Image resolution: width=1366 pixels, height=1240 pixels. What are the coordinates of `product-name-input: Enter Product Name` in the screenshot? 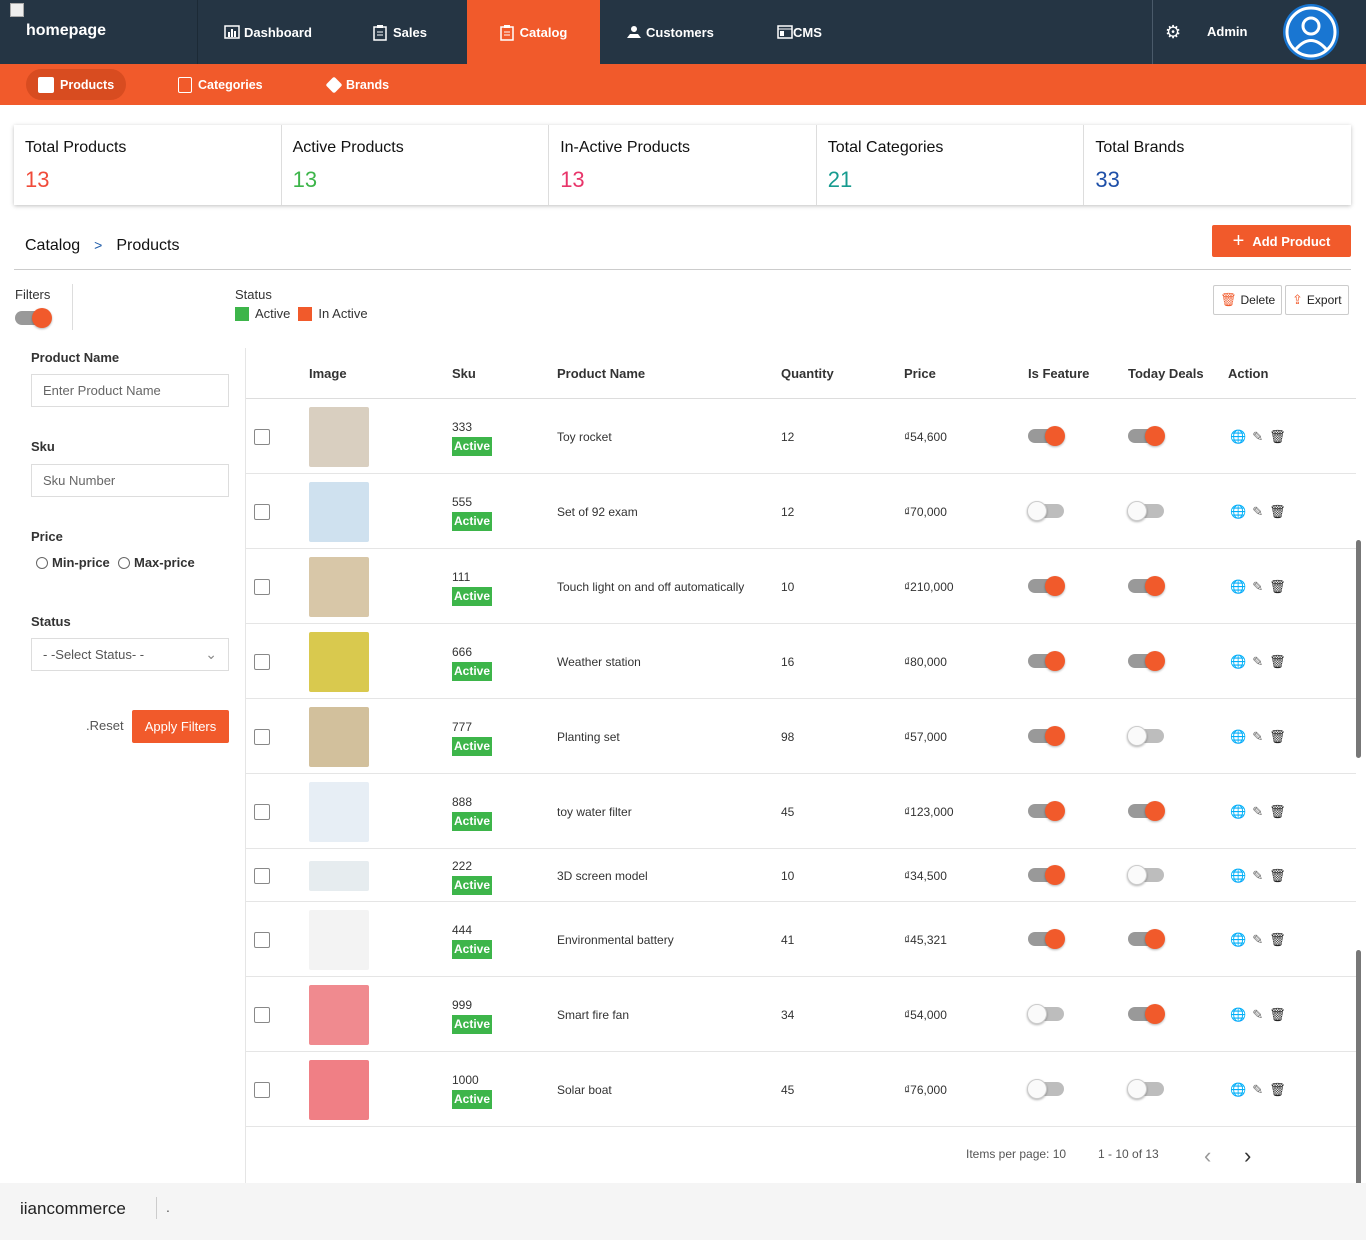 It's located at (130, 390).